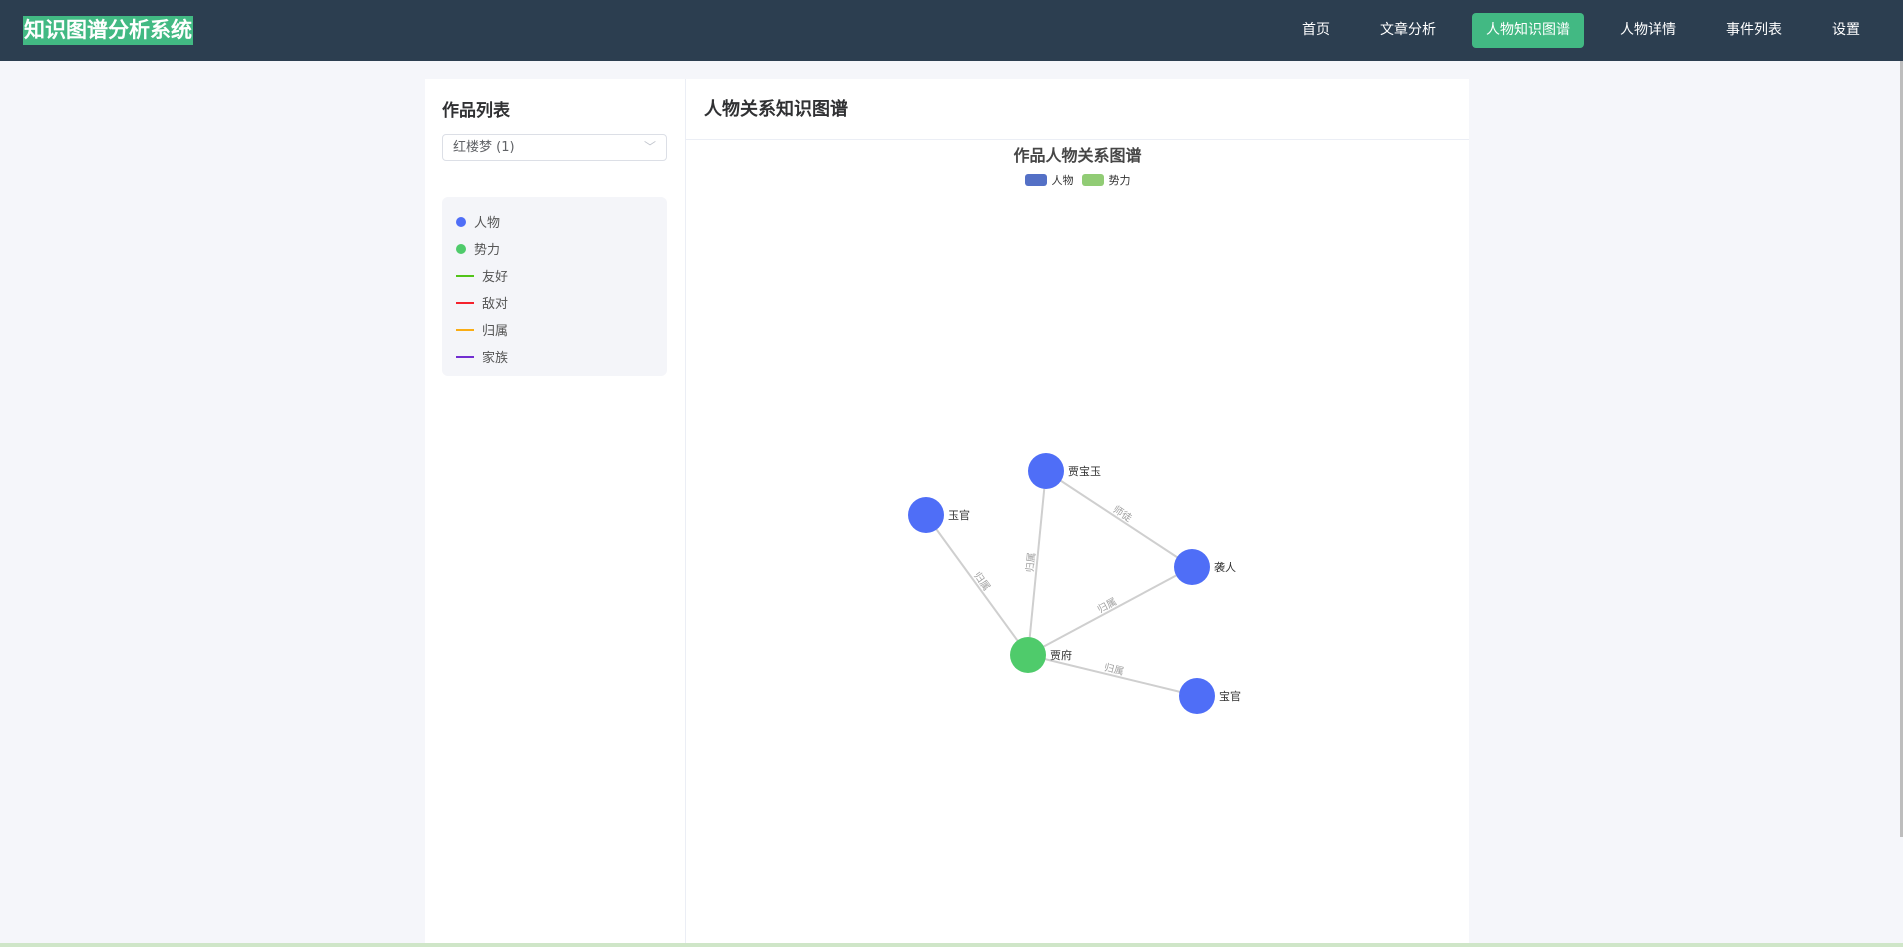  What do you see at coordinates (555, 513) in the screenshot?
I see `works-sidebar: 作品列表 红楼梦 (1) ﹀ 人物 势力 友好 敌对 归属 家族` at bounding box center [555, 513].